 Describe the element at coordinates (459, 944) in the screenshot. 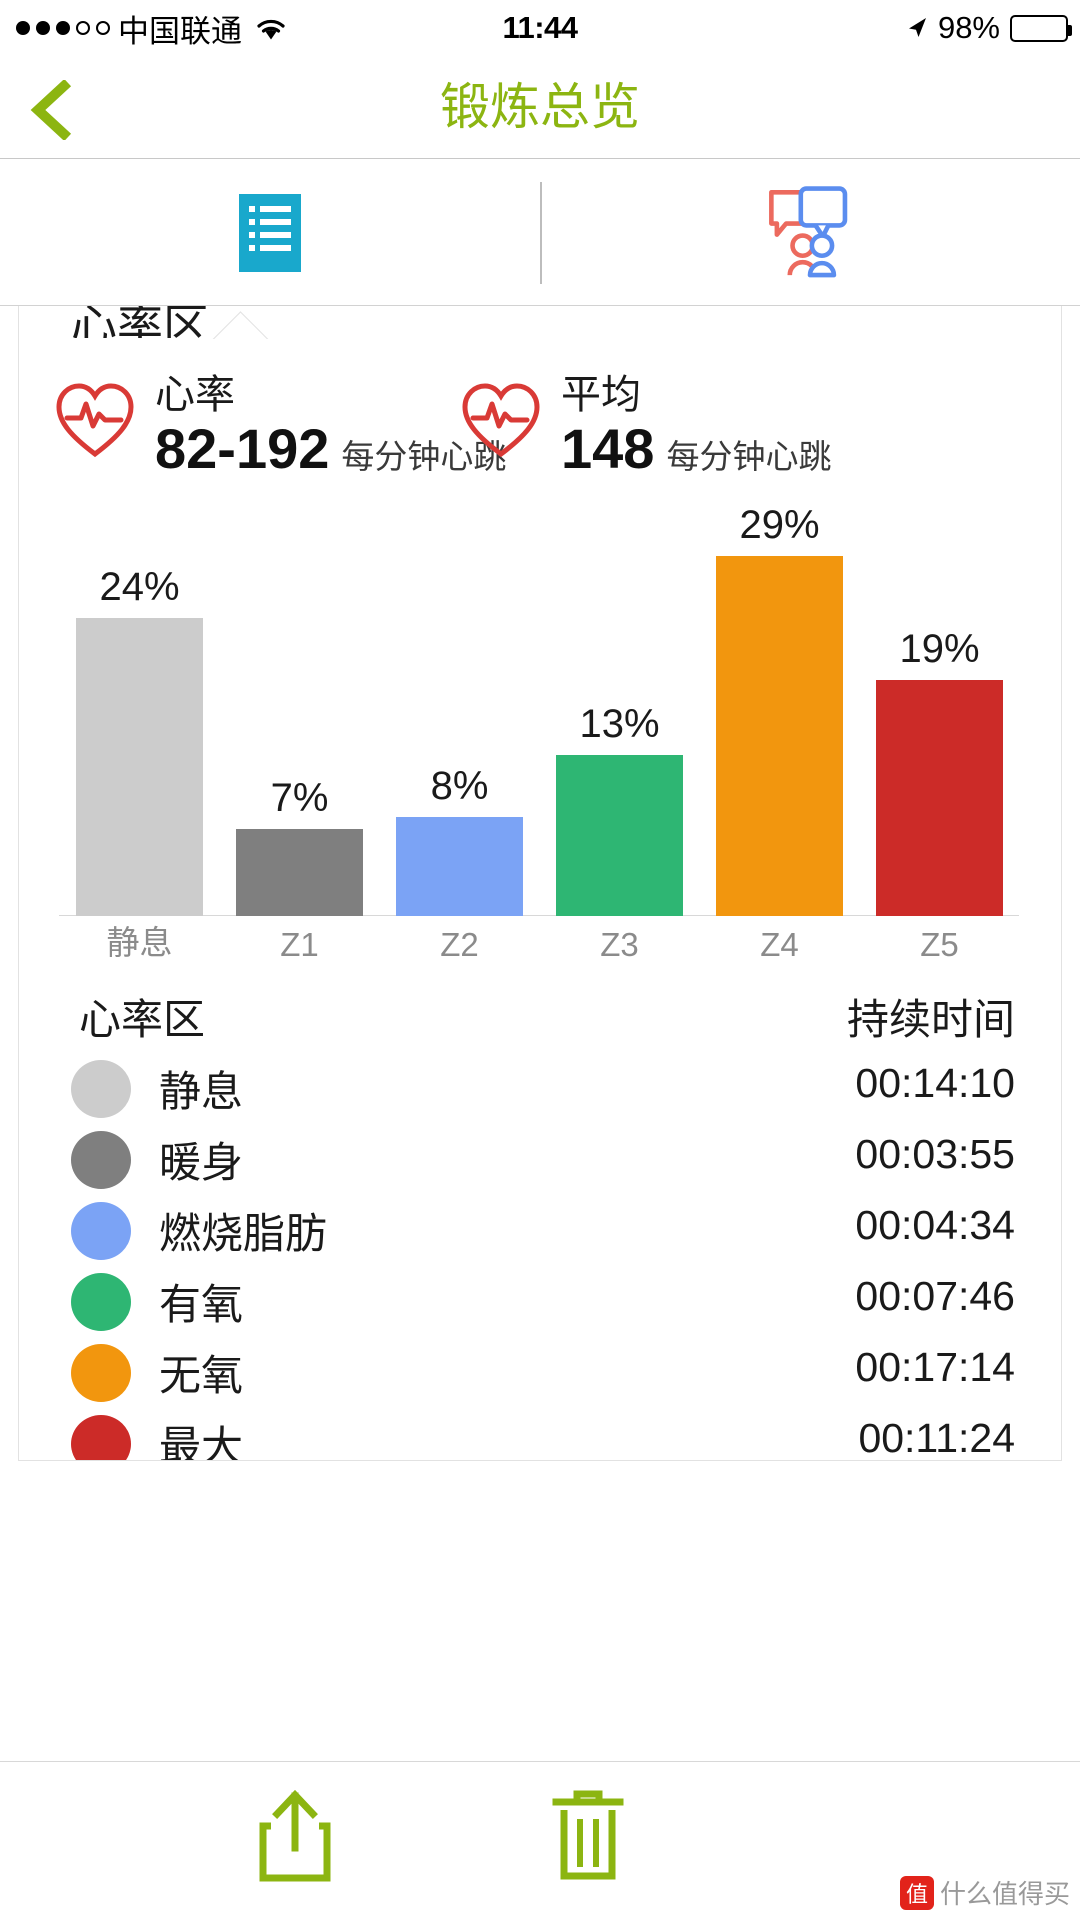

I see `bar-axis-label: Z2` at that location.